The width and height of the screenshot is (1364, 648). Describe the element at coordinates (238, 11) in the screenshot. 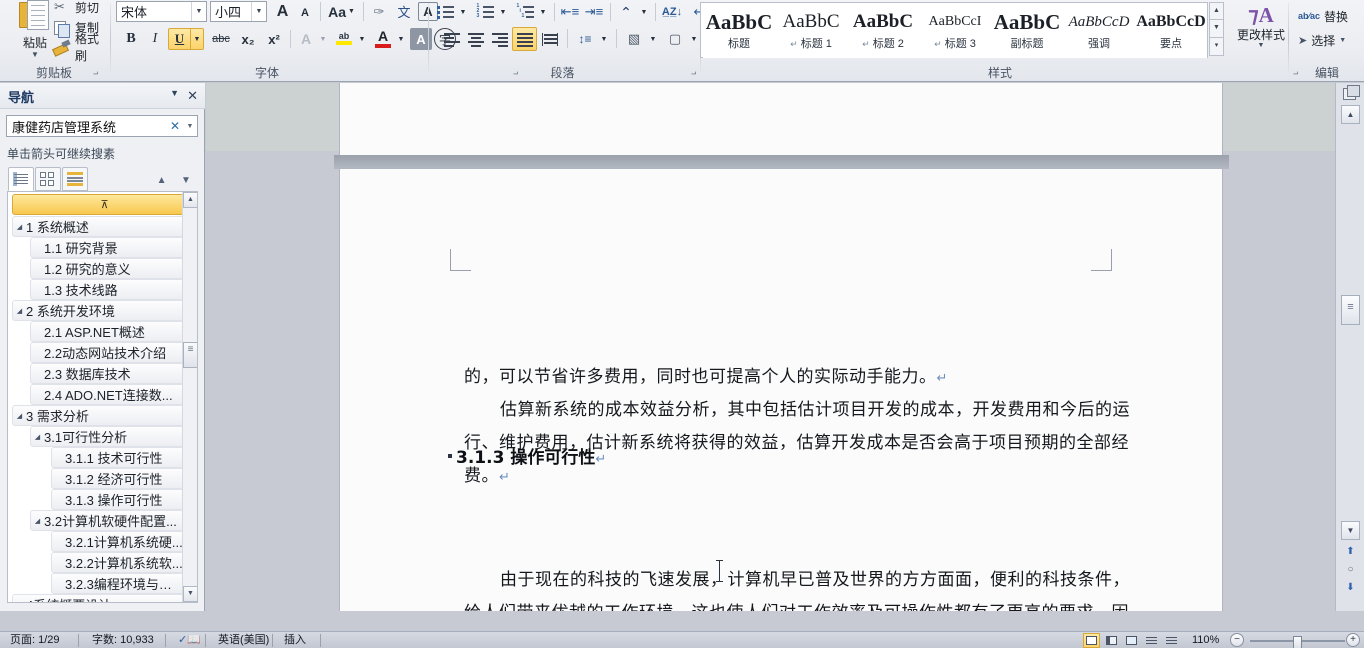

I see `font-size-combo: 小四 ▼` at that location.